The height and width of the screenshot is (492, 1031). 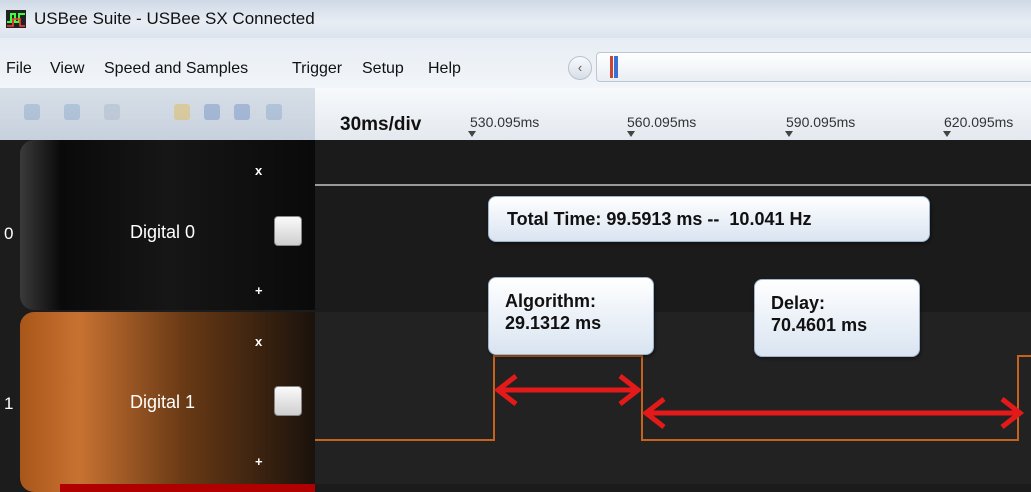 What do you see at coordinates (833, 413) in the screenshot?
I see `delay-duration-arrow` at bounding box center [833, 413].